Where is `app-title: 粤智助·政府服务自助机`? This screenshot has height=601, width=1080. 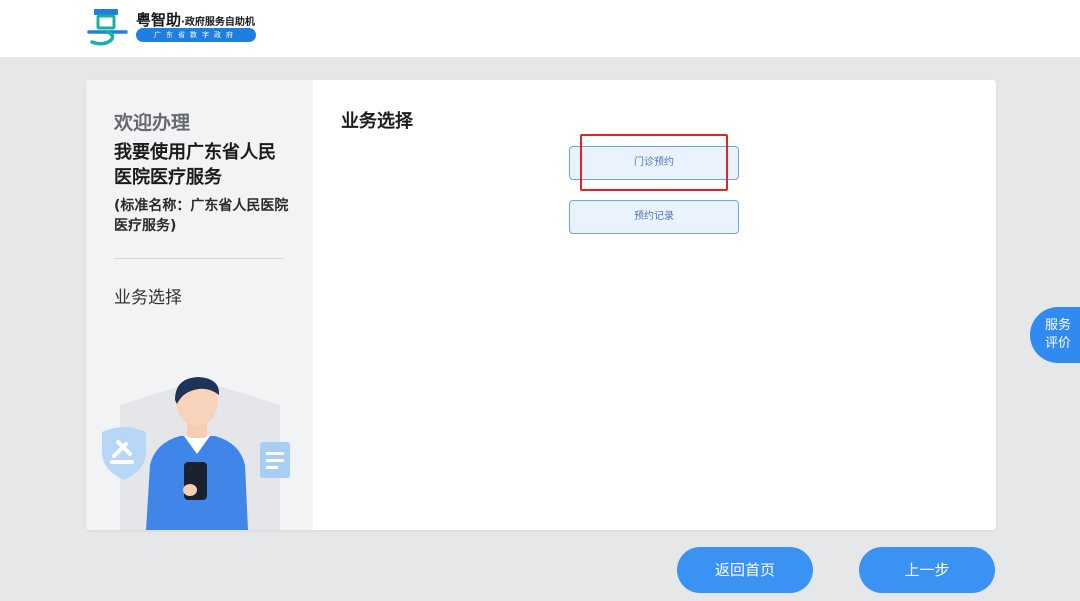
app-title: 粤智助·政府服务自助机 is located at coordinates (195, 19).